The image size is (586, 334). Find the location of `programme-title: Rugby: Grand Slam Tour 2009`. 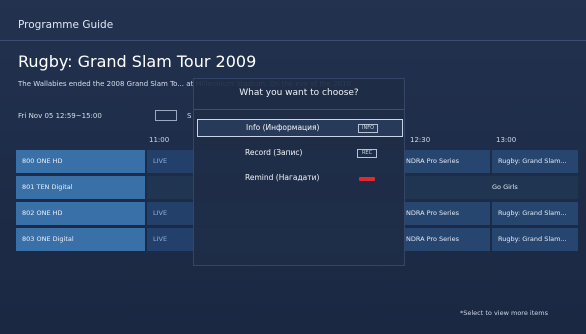

programme-title: Rugby: Grand Slam Tour 2009 is located at coordinates (137, 61).